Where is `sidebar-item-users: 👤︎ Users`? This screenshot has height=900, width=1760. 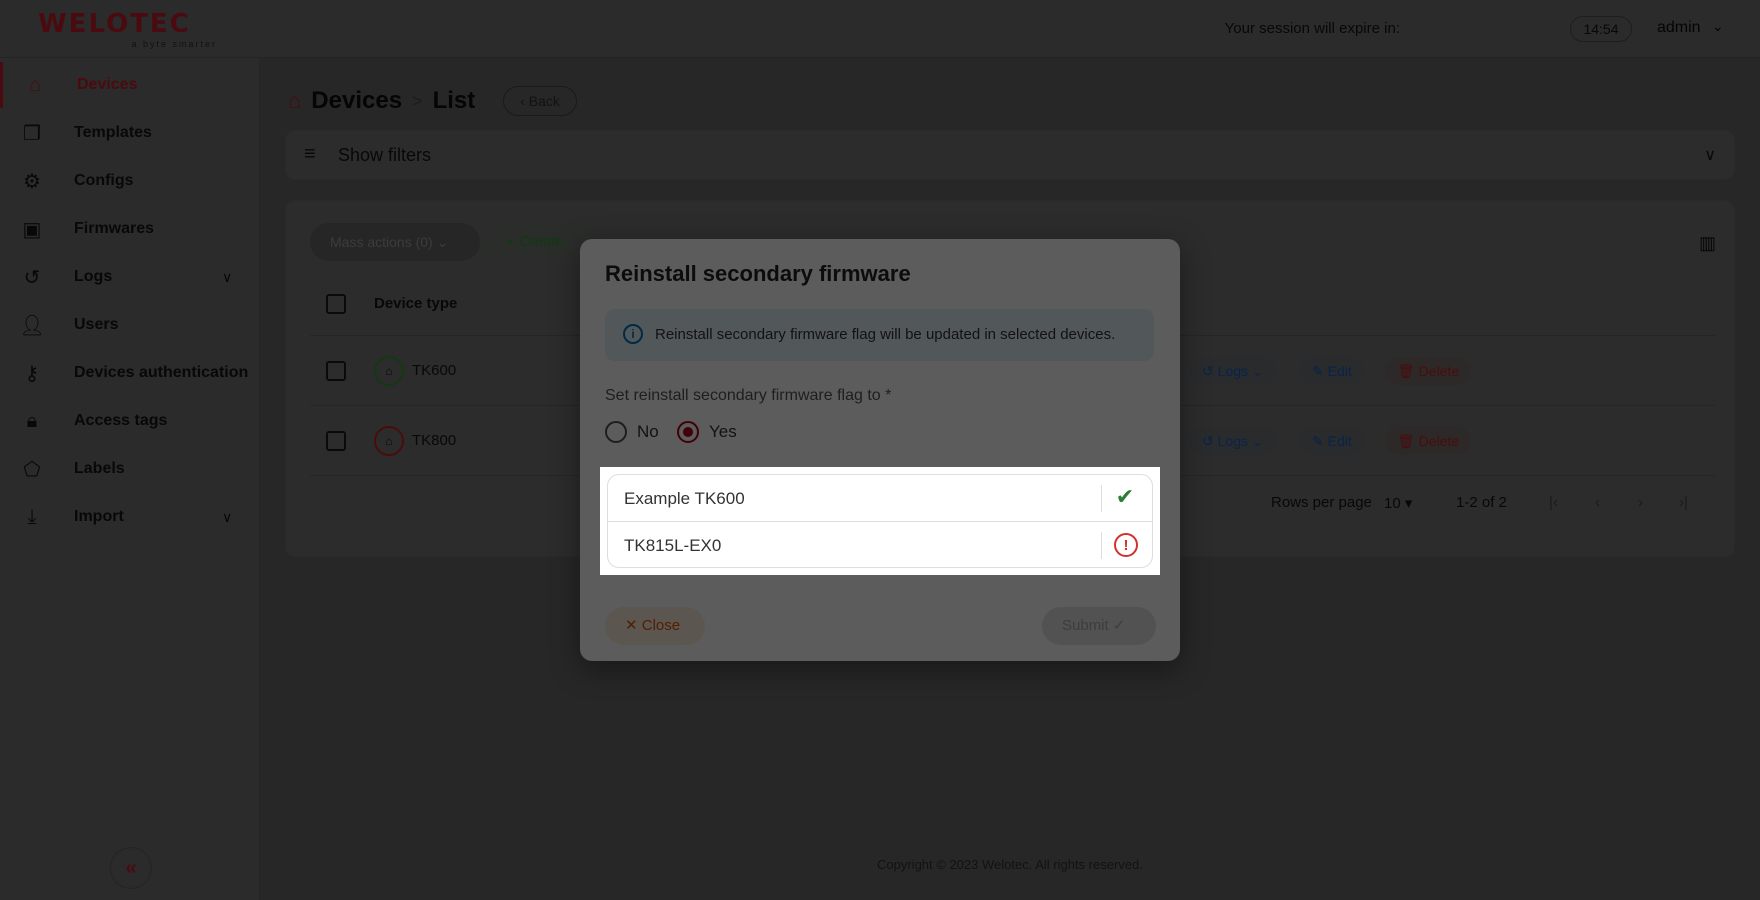 sidebar-item-users: 👤︎ Users is located at coordinates (129, 325).